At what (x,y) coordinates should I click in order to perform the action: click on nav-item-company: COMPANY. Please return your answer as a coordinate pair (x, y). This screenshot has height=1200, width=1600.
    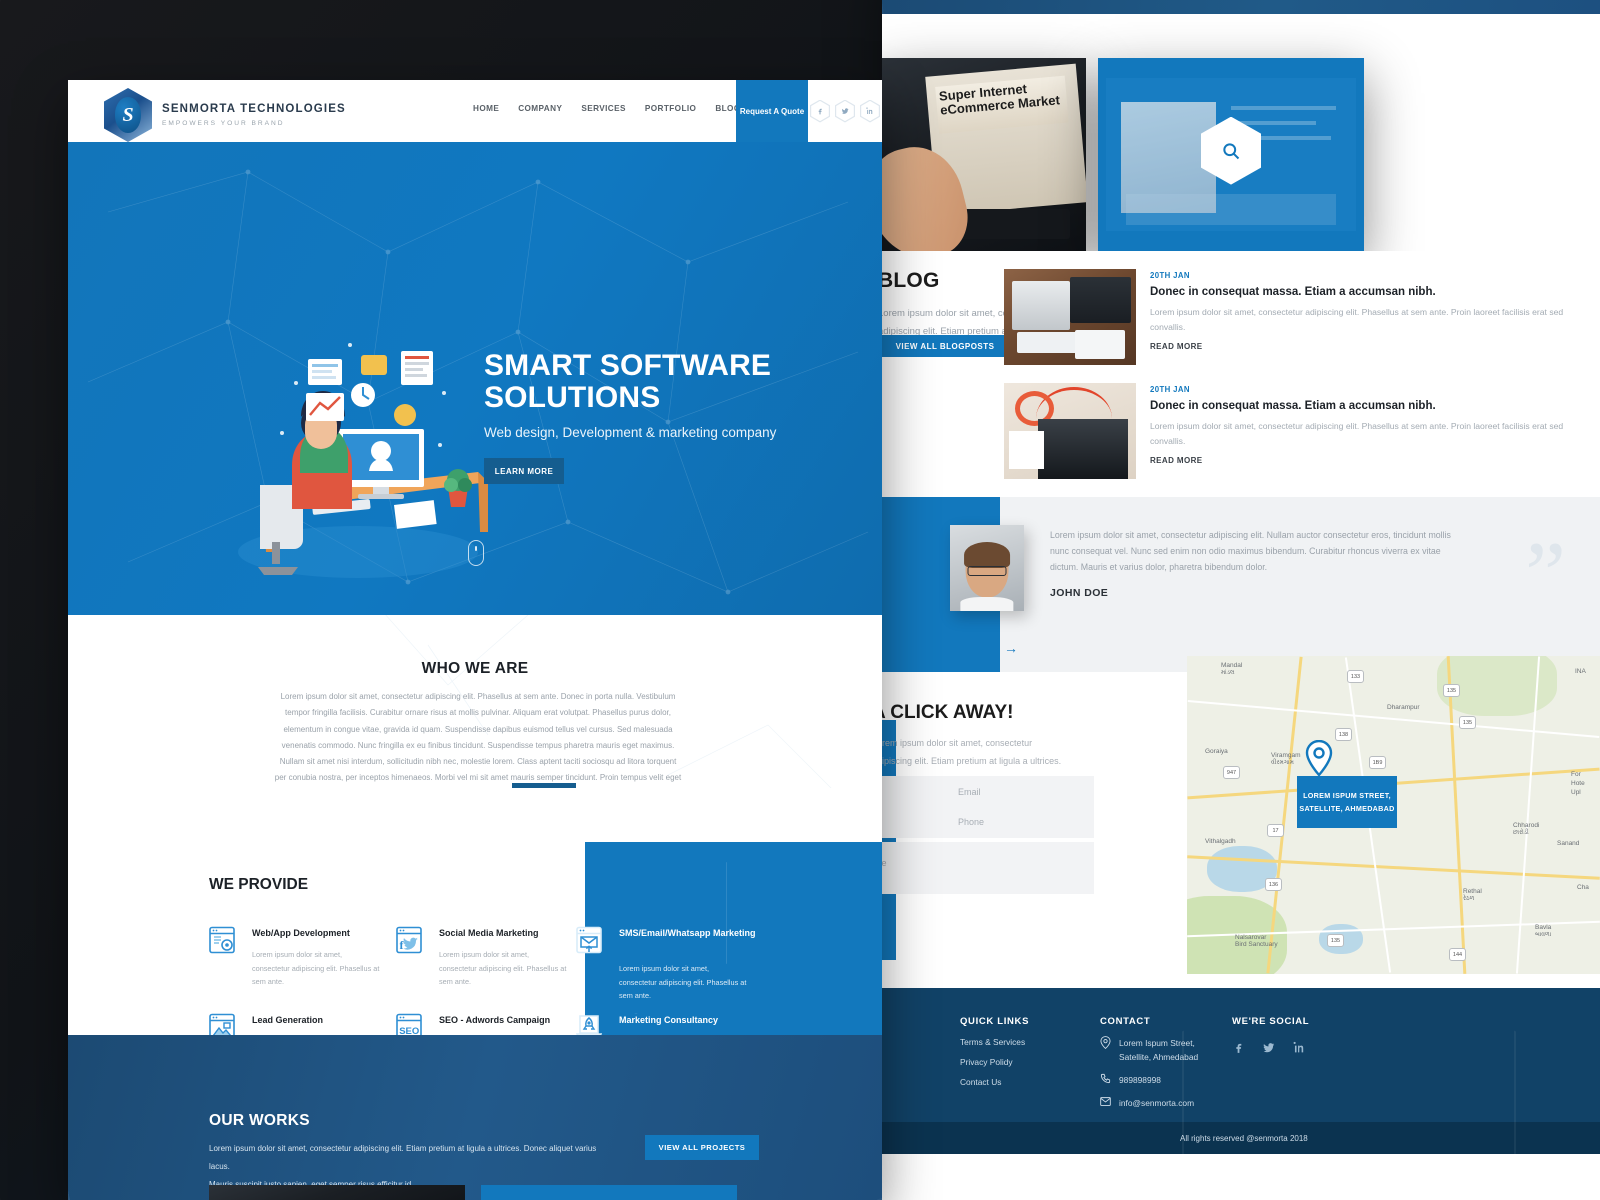
    Looking at the image, I should click on (540, 108).